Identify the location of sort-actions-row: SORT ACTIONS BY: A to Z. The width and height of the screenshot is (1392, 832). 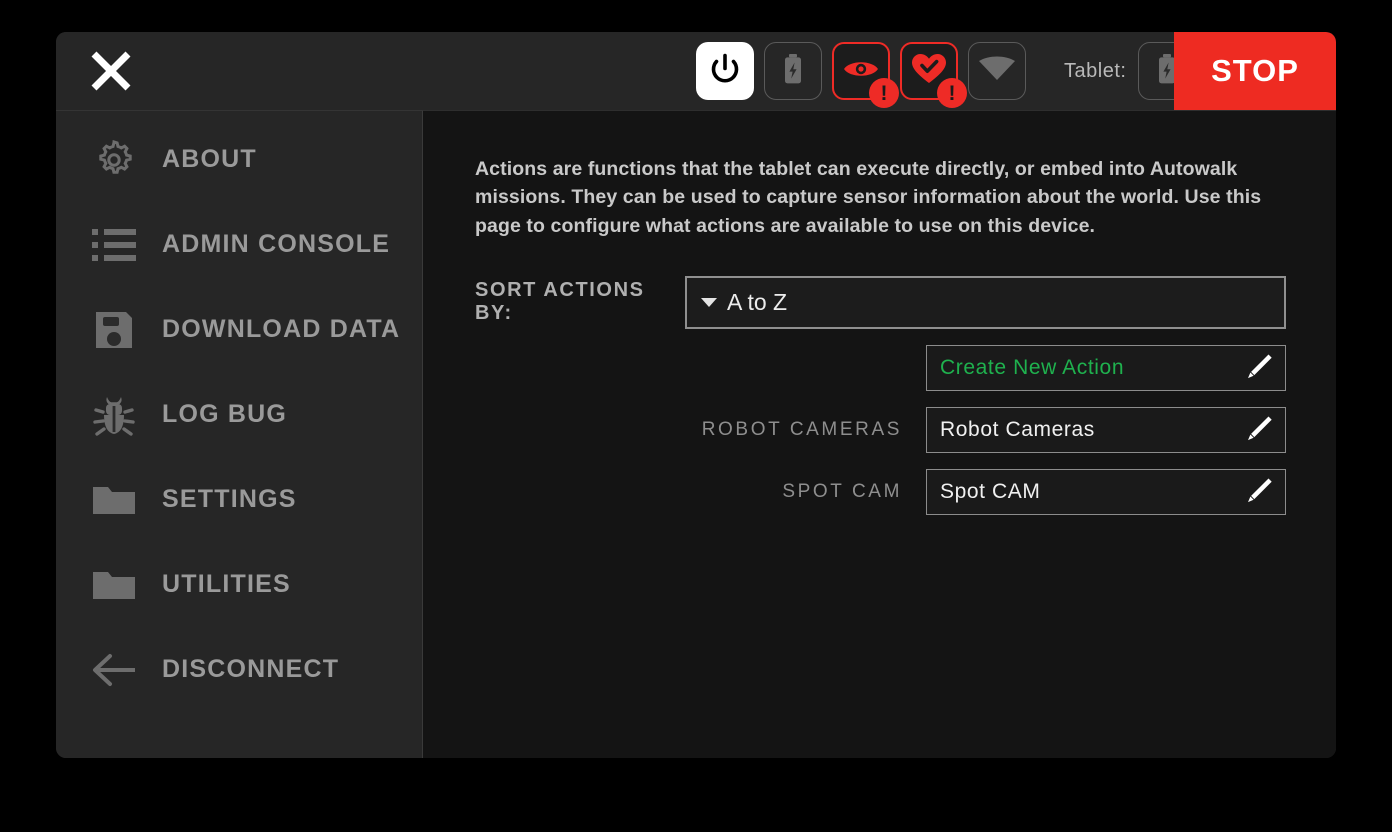
(880, 302).